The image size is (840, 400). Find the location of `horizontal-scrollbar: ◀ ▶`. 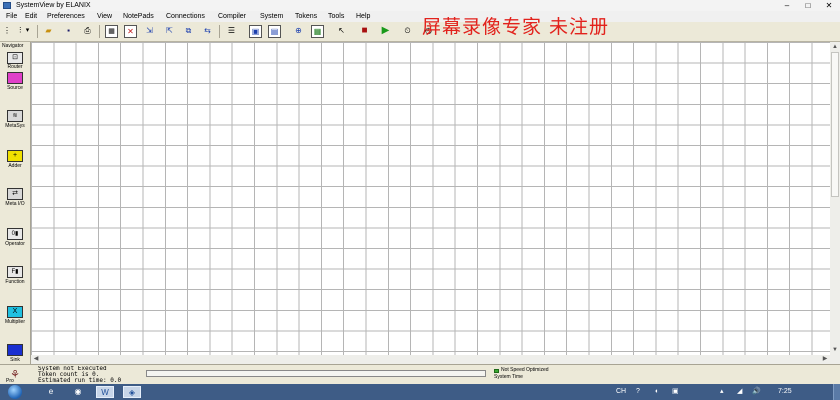

horizontal-scrollbar: ◀ ▶ is located at coordinates (435, 359).